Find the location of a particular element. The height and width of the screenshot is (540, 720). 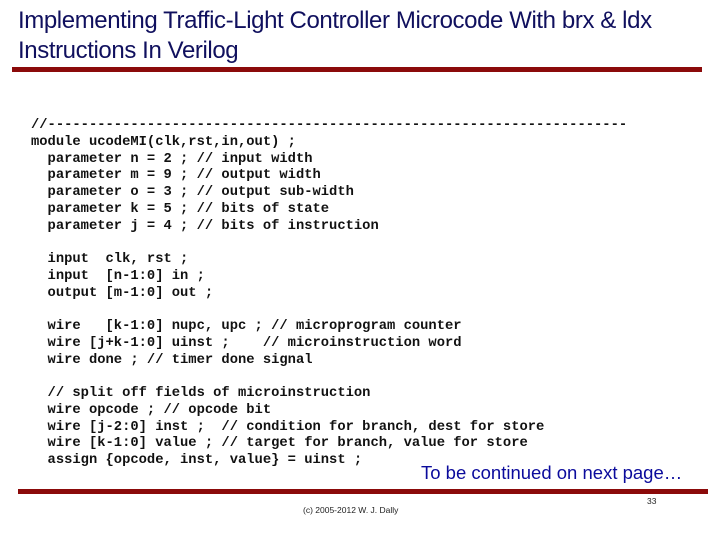

code-line: input [n-1:0] in ; is located at coordinates (118, 276).